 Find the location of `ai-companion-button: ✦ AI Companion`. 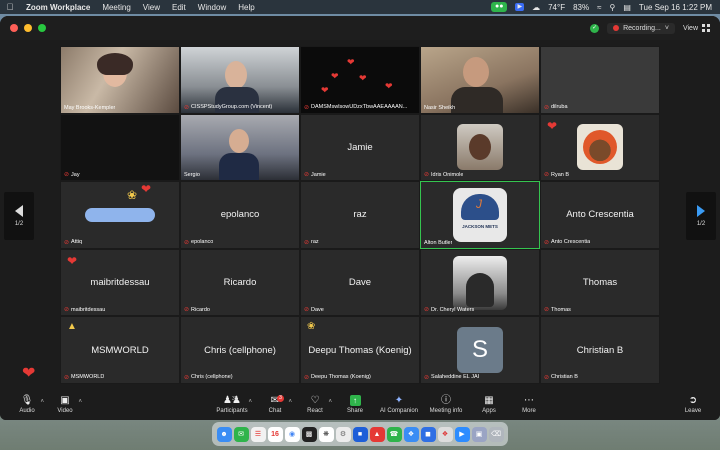

ai-companion-button: ✦ AI Companion is located at coordinates (399, 404).